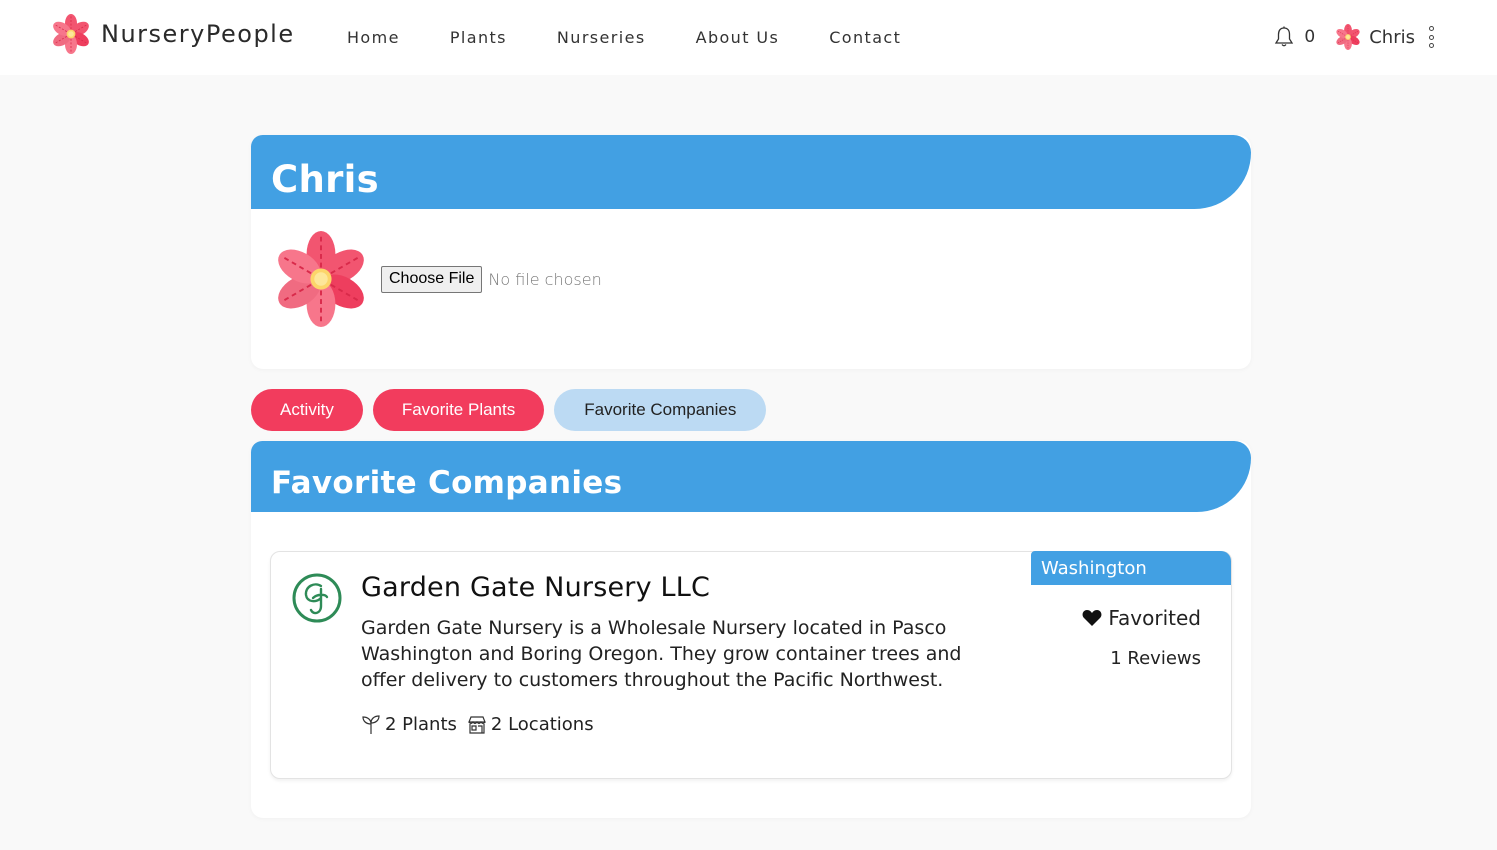 The width and height of the screenshot is (1497, 850). I want to click on more-menu-icon, so click(1432, 37).